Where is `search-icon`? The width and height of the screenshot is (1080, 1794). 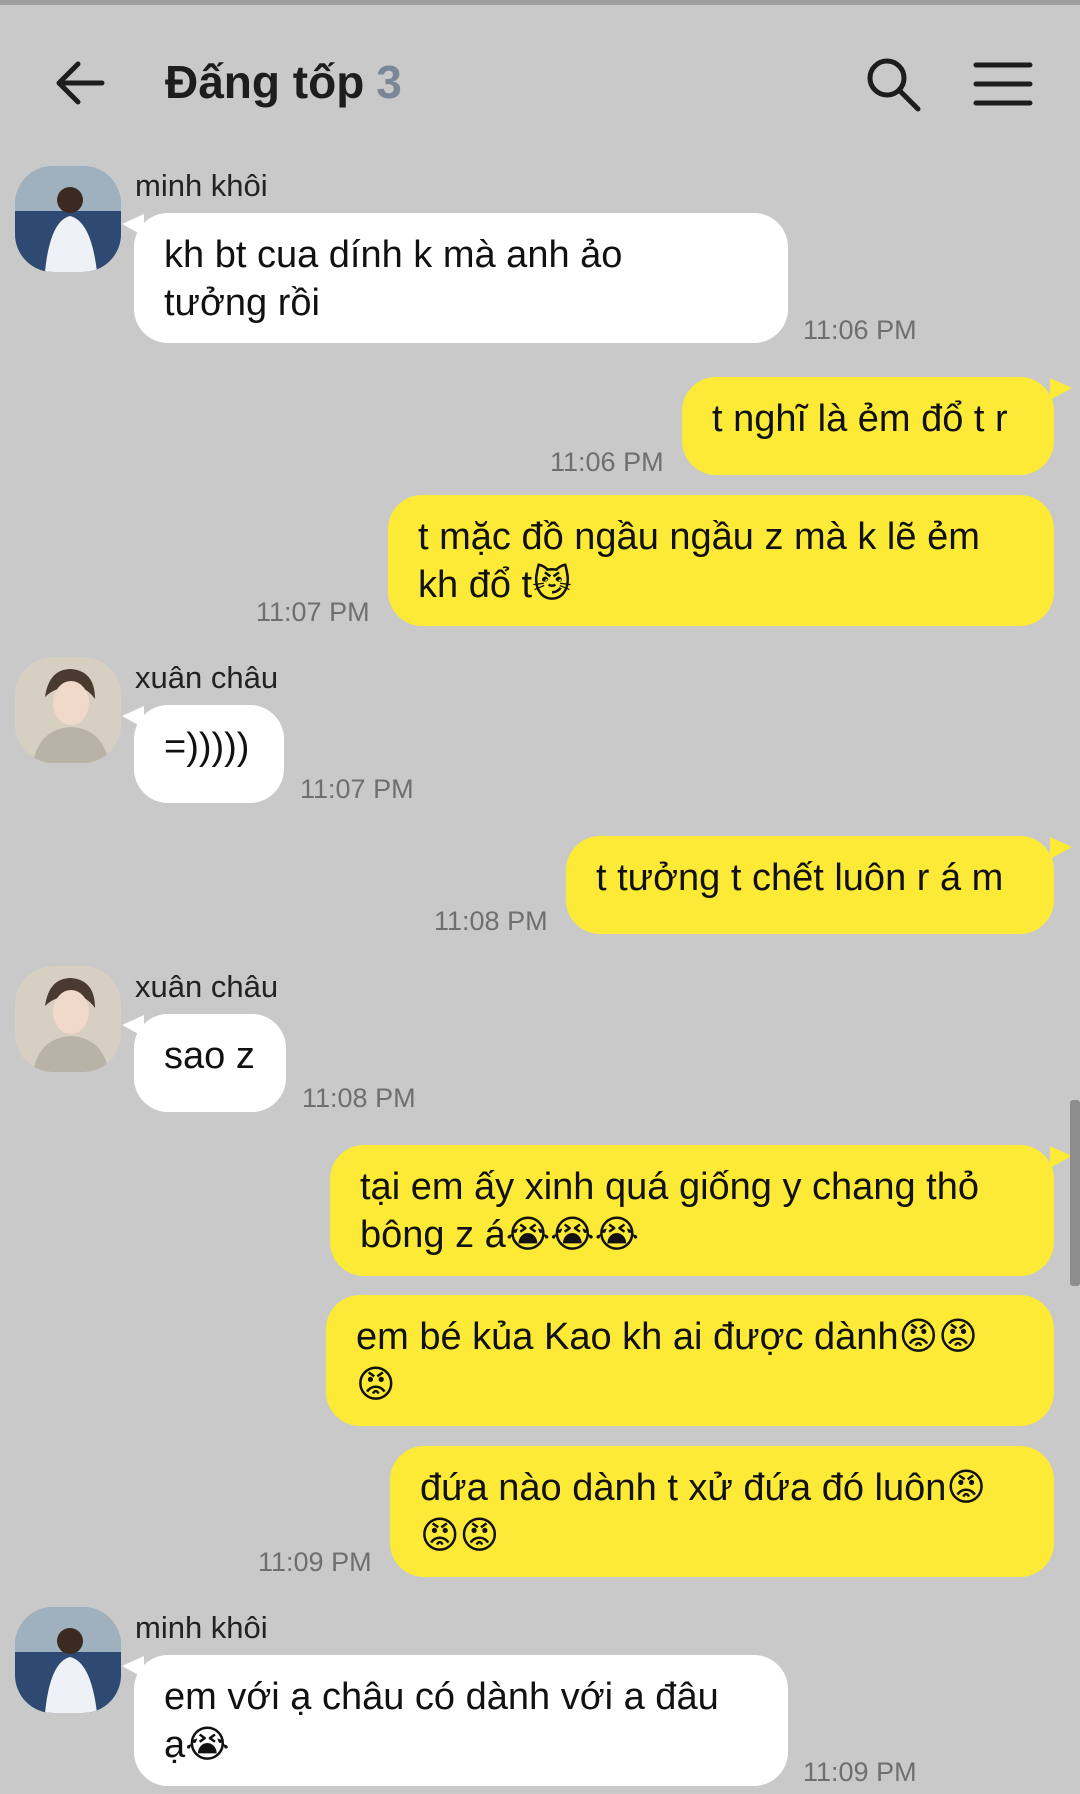
search-icon is located at coordinates (893, 84).